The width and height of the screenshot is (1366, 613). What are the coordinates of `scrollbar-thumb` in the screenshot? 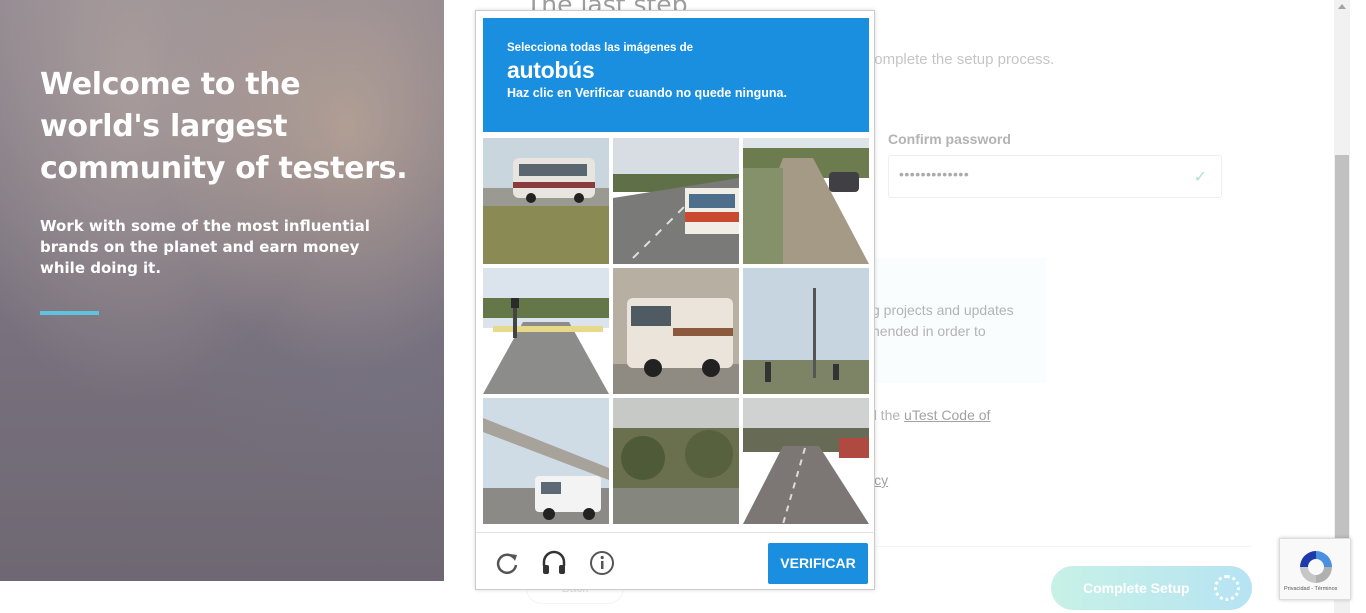 It's located at (1342, 350).